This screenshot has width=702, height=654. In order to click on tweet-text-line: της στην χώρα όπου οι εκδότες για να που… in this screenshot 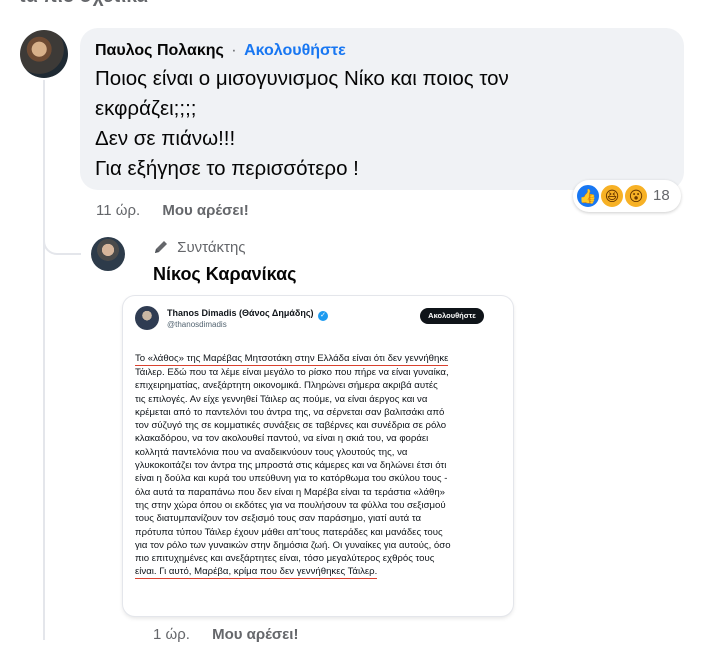, I will do `click(290, 505)`.